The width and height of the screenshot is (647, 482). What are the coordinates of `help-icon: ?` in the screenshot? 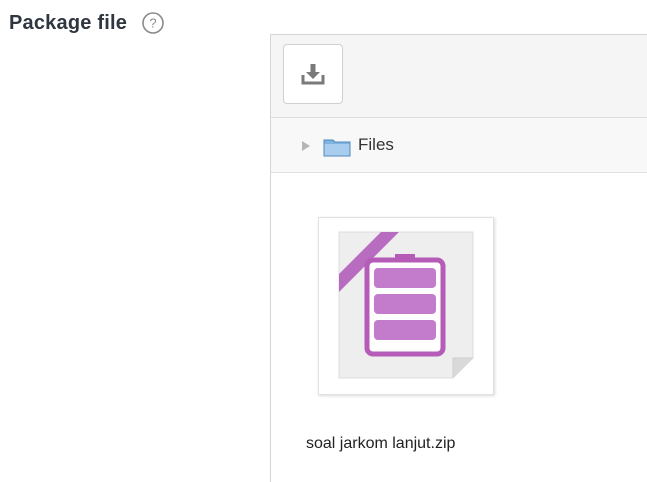 It's located at (153, 23).